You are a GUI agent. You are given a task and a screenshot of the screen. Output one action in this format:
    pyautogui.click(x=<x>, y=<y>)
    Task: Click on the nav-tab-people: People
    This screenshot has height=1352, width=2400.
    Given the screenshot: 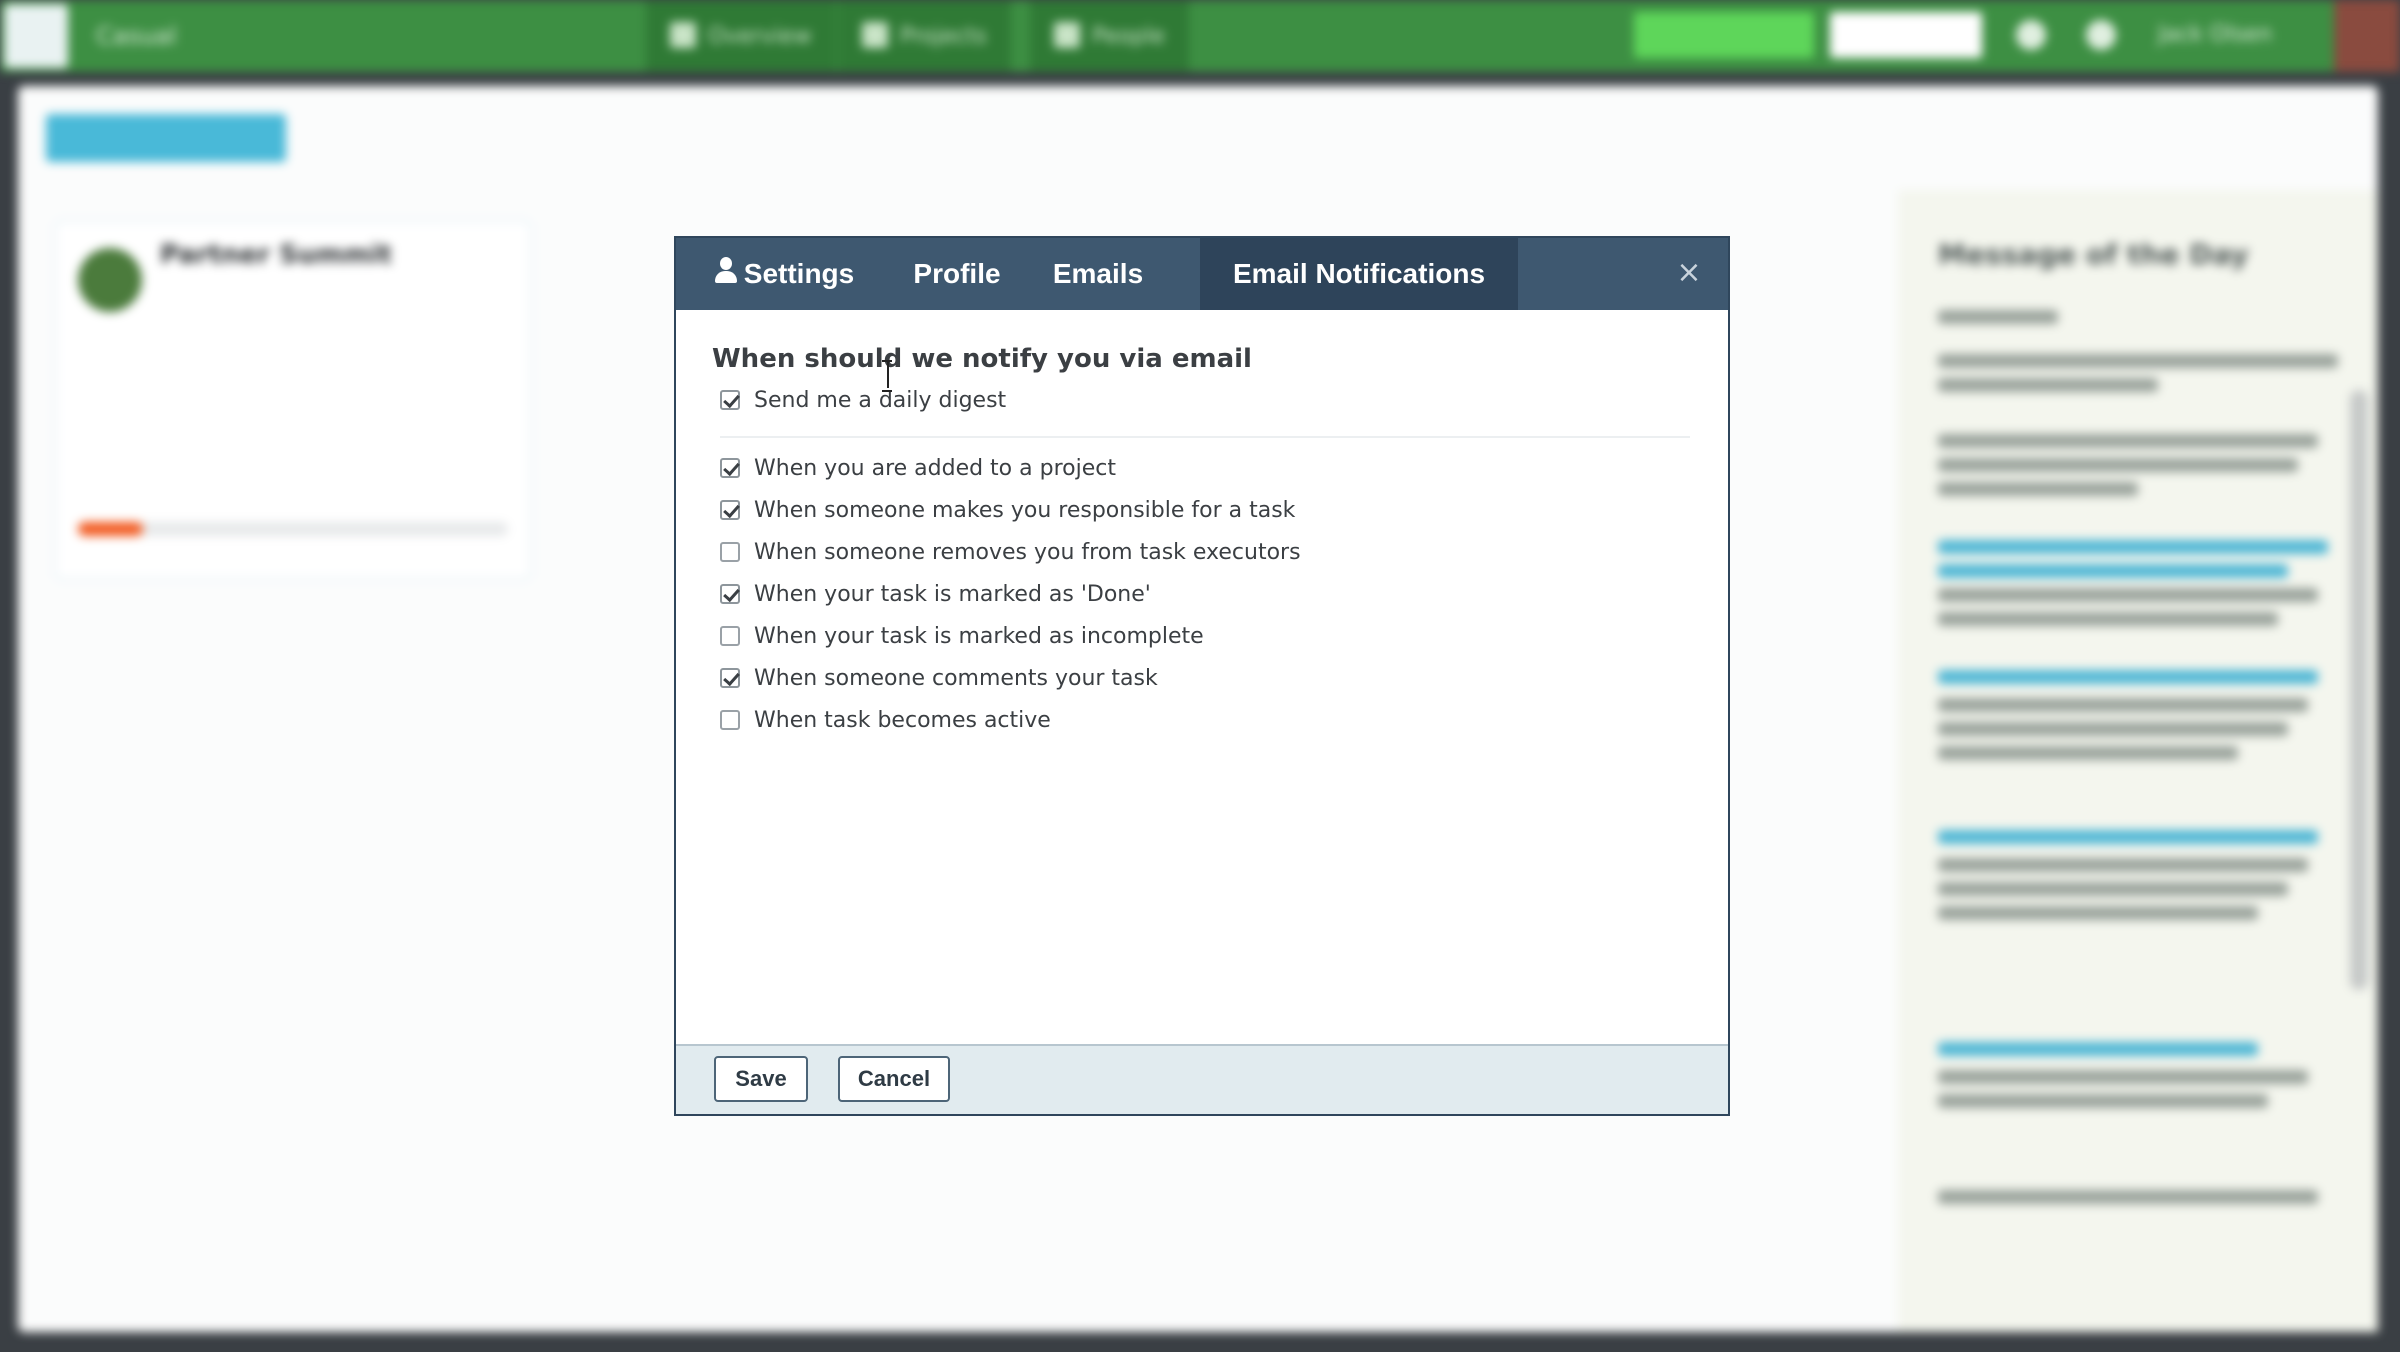 What is the action you would take?
    pyautogui.click(x=1110, y=36)
    